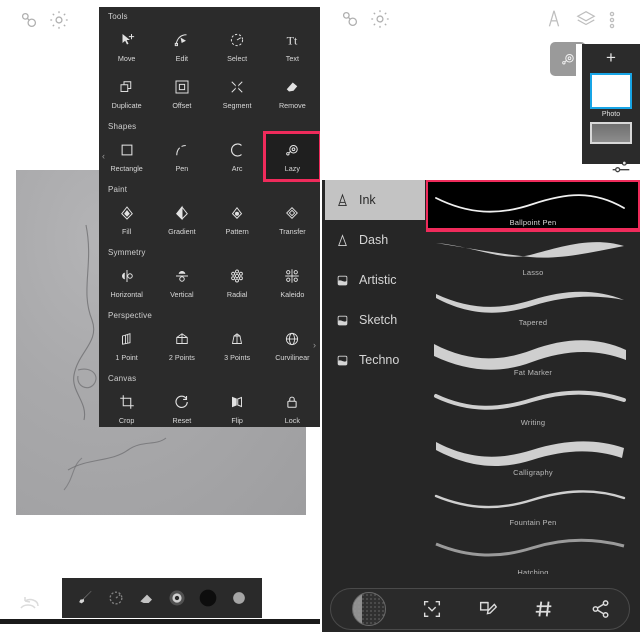 The height and width of the screenshot is (640, 640). What do you see at coordinates (292, 168) in the screenshot?
I see `tool-label: Lazy` at bounding box center [292, 168].